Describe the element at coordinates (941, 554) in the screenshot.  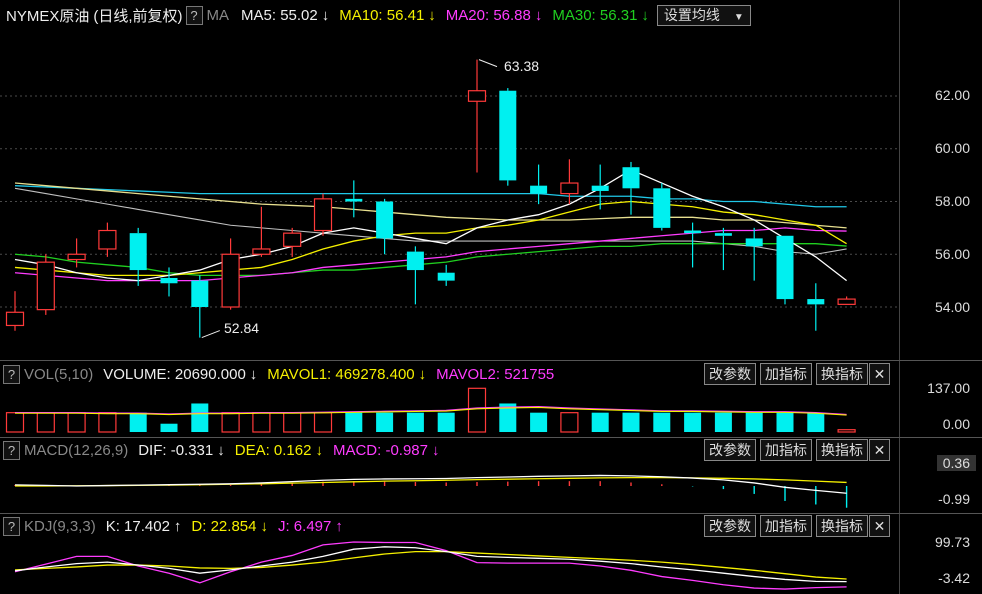
I see `kdj-axis: 99.73 -3.42` at that location.